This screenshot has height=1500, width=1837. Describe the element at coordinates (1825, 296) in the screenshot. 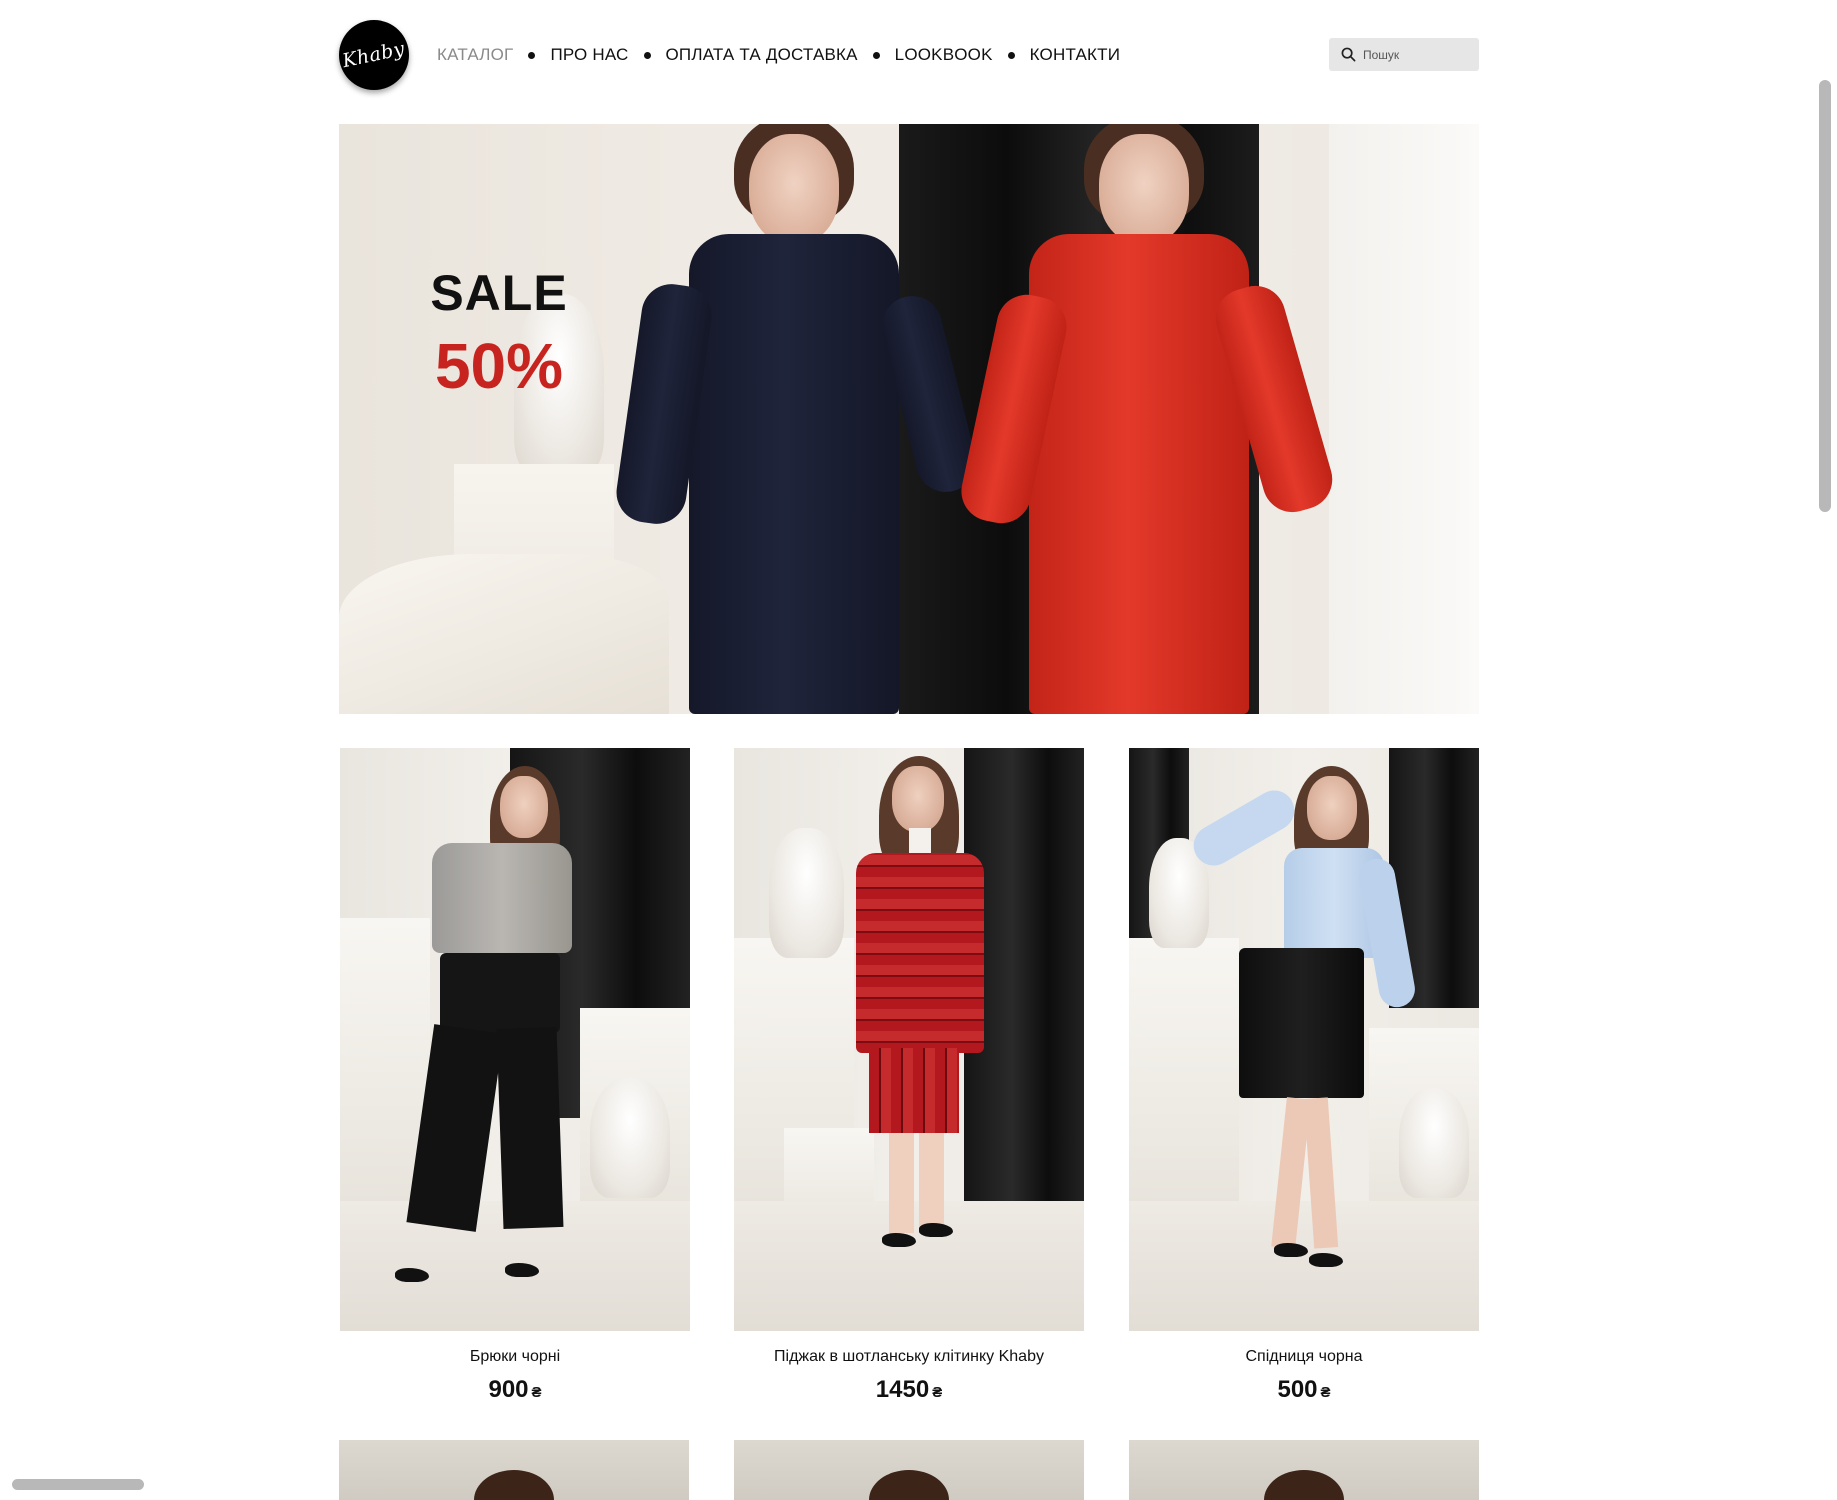

I see `vertical-scrollbar` at that location.